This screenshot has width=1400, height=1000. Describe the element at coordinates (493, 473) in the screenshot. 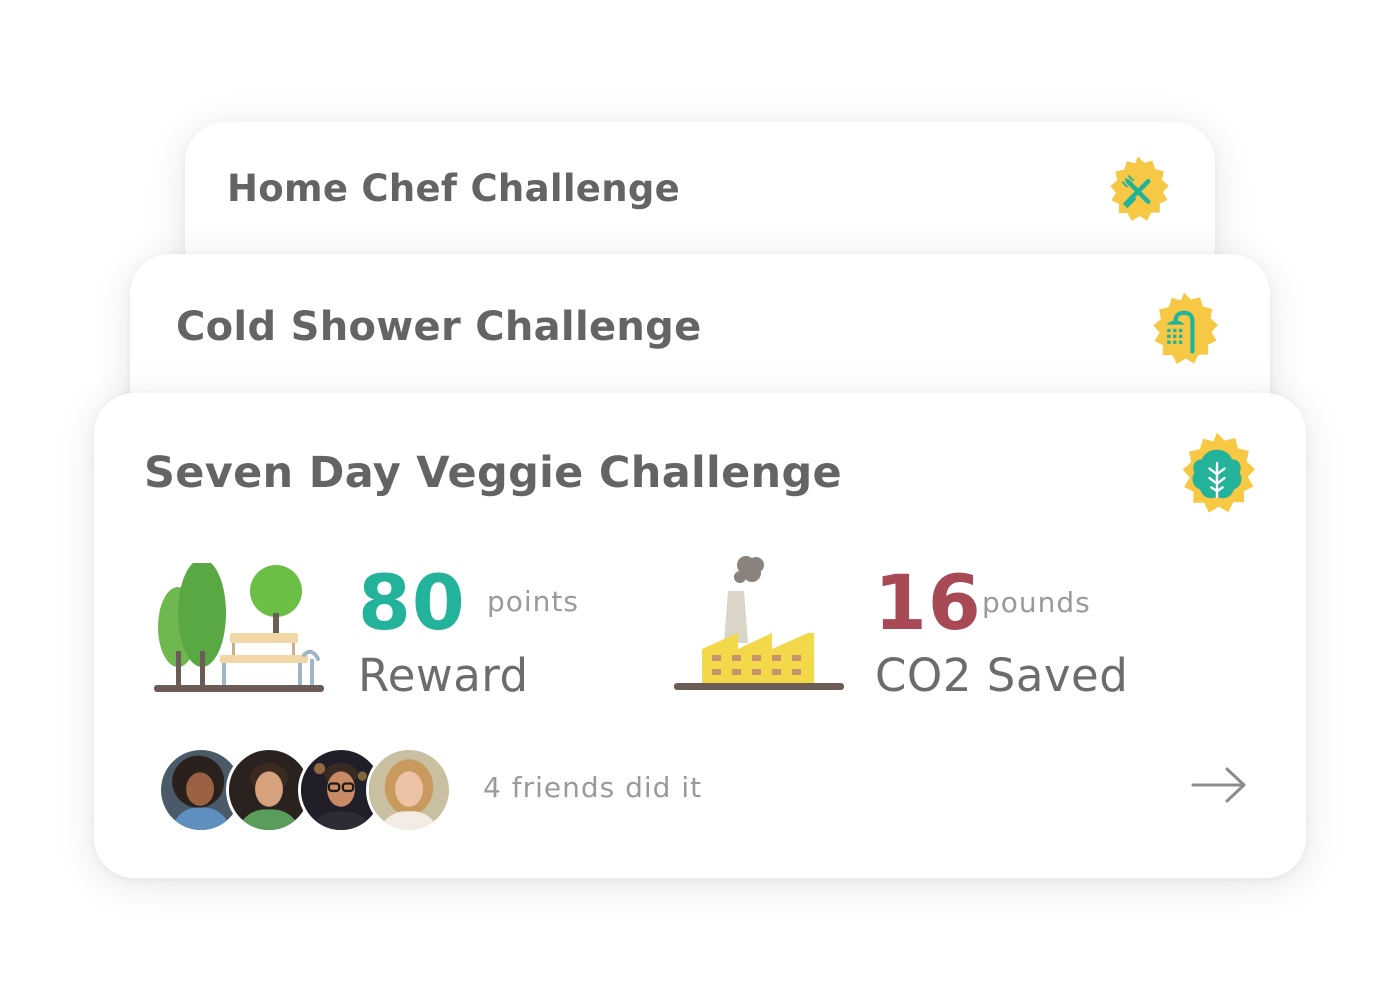

I see `challenge-title: Seven Day Veggie Challenge` at that location.